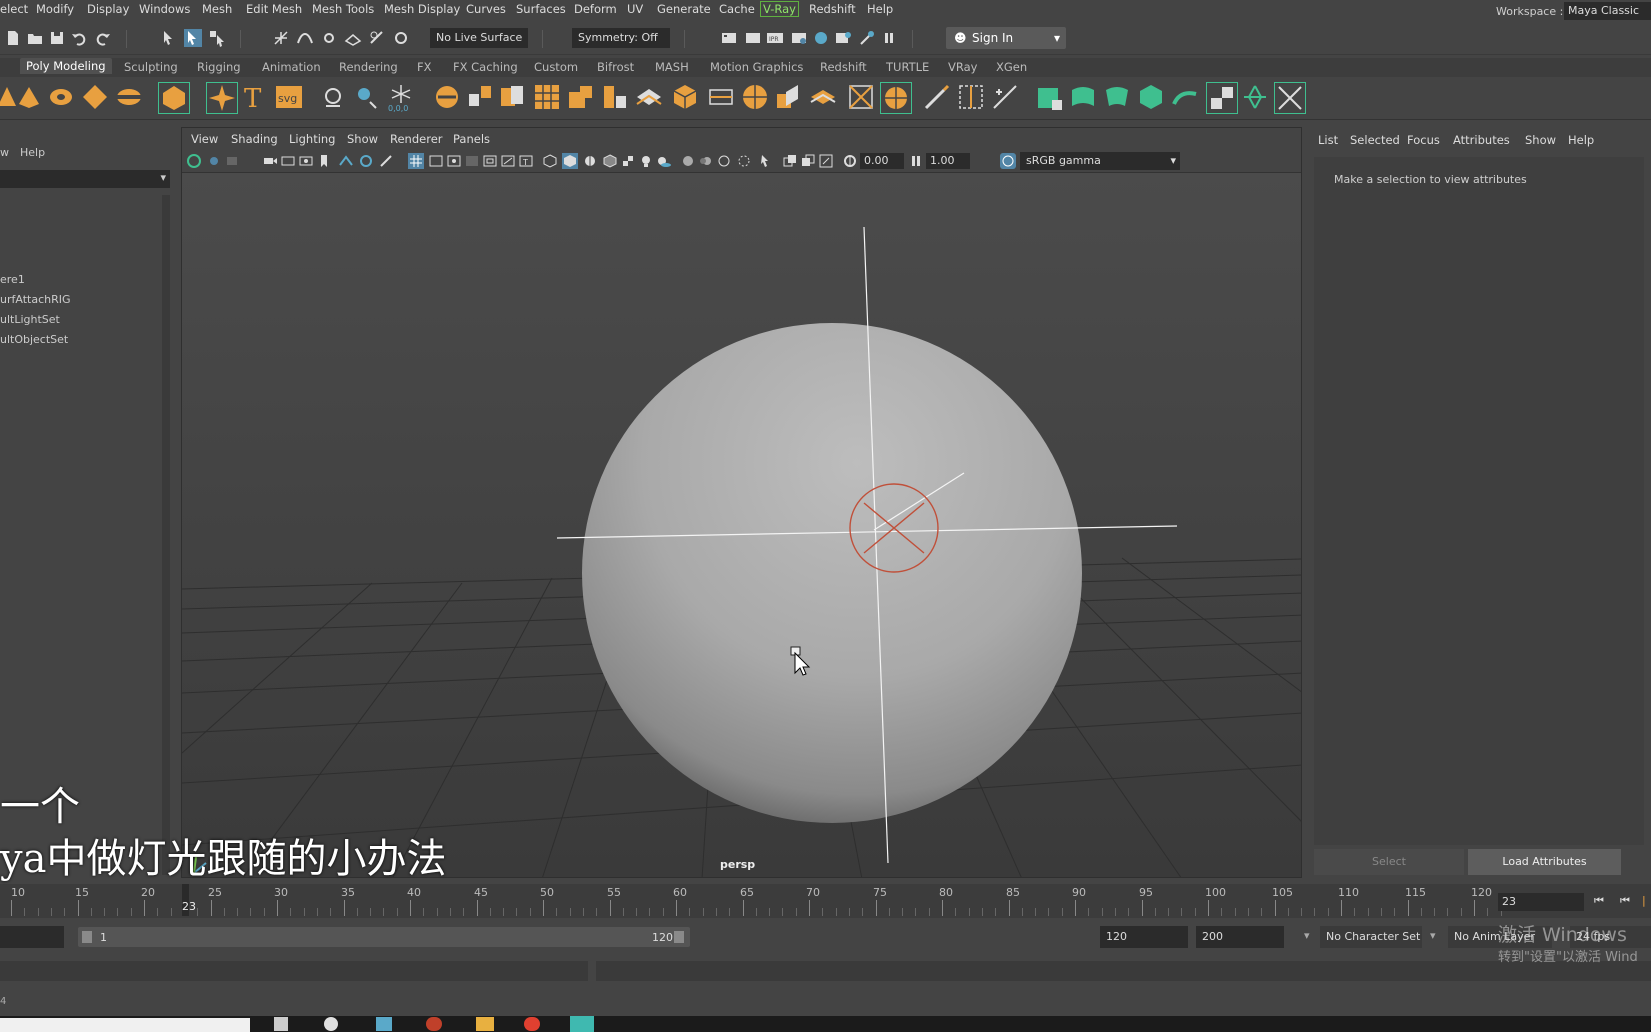 The image size is (1651, 1032). I want to click on pause-icon, so click(889, 38).